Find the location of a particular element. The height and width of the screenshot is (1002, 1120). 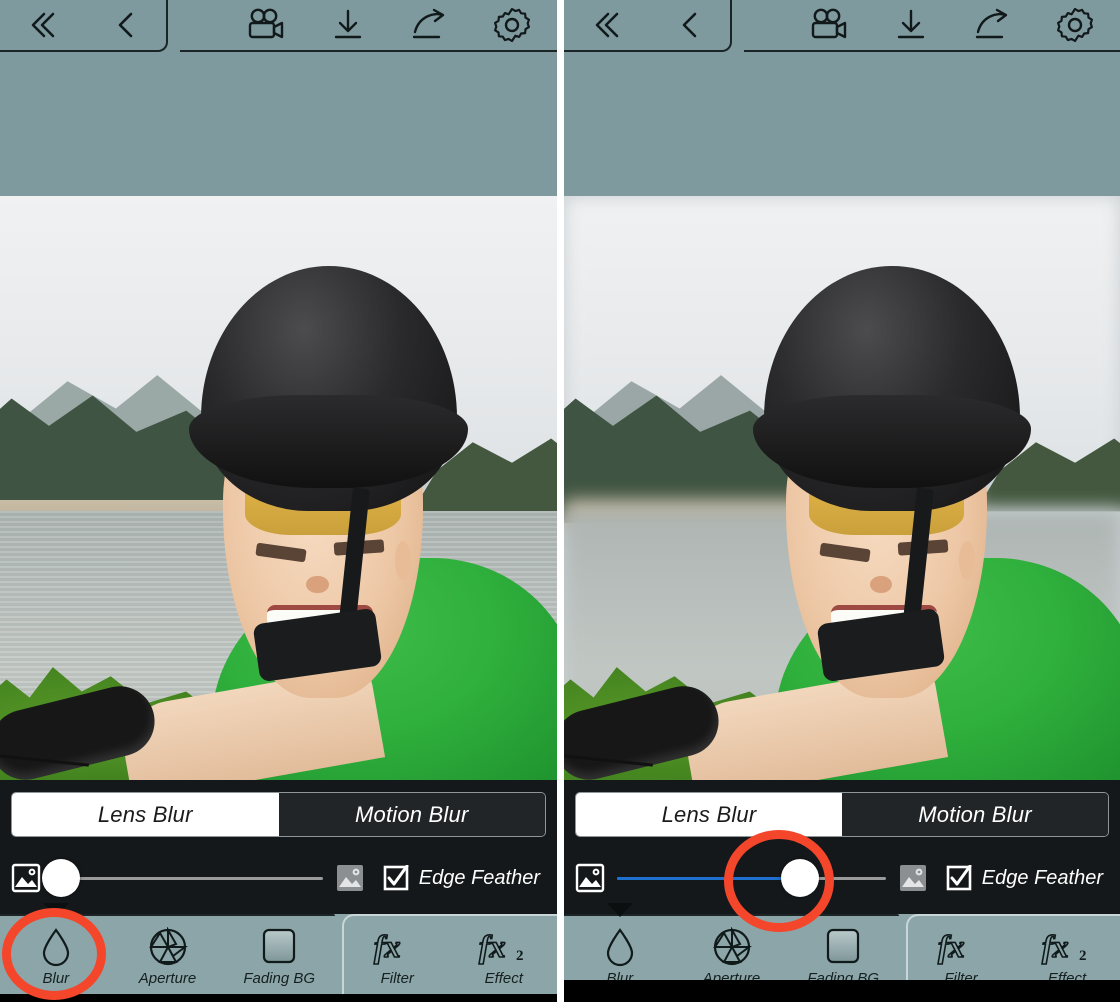

top-toolbar-after is located at coordinates (842, 98).